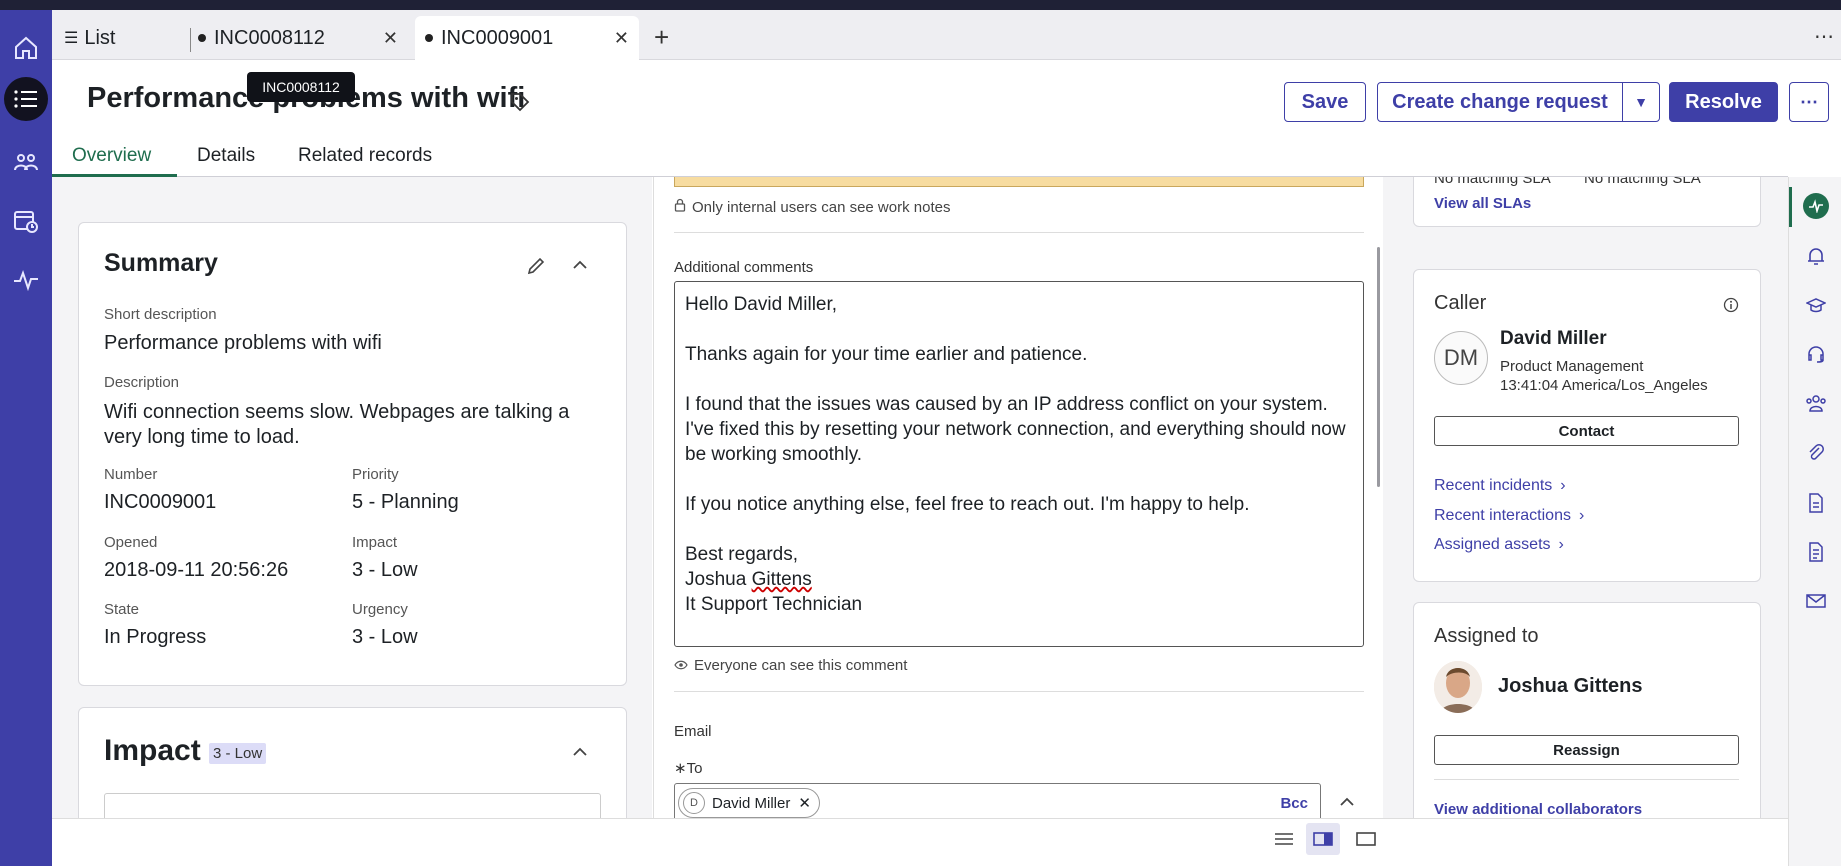  What do you see at coordinates (1723, 102) in the screenshot?
I see `resolve-button: Resolve` at bounding box center [1723, 102].